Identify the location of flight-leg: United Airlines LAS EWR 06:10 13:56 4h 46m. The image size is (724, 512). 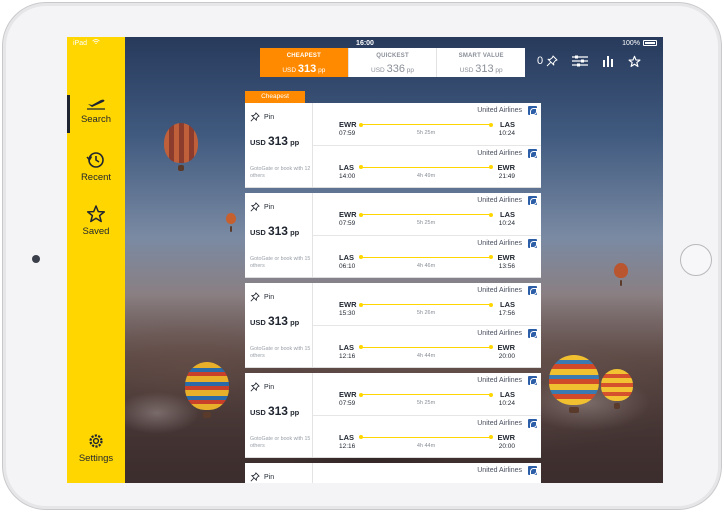
(427, 257).